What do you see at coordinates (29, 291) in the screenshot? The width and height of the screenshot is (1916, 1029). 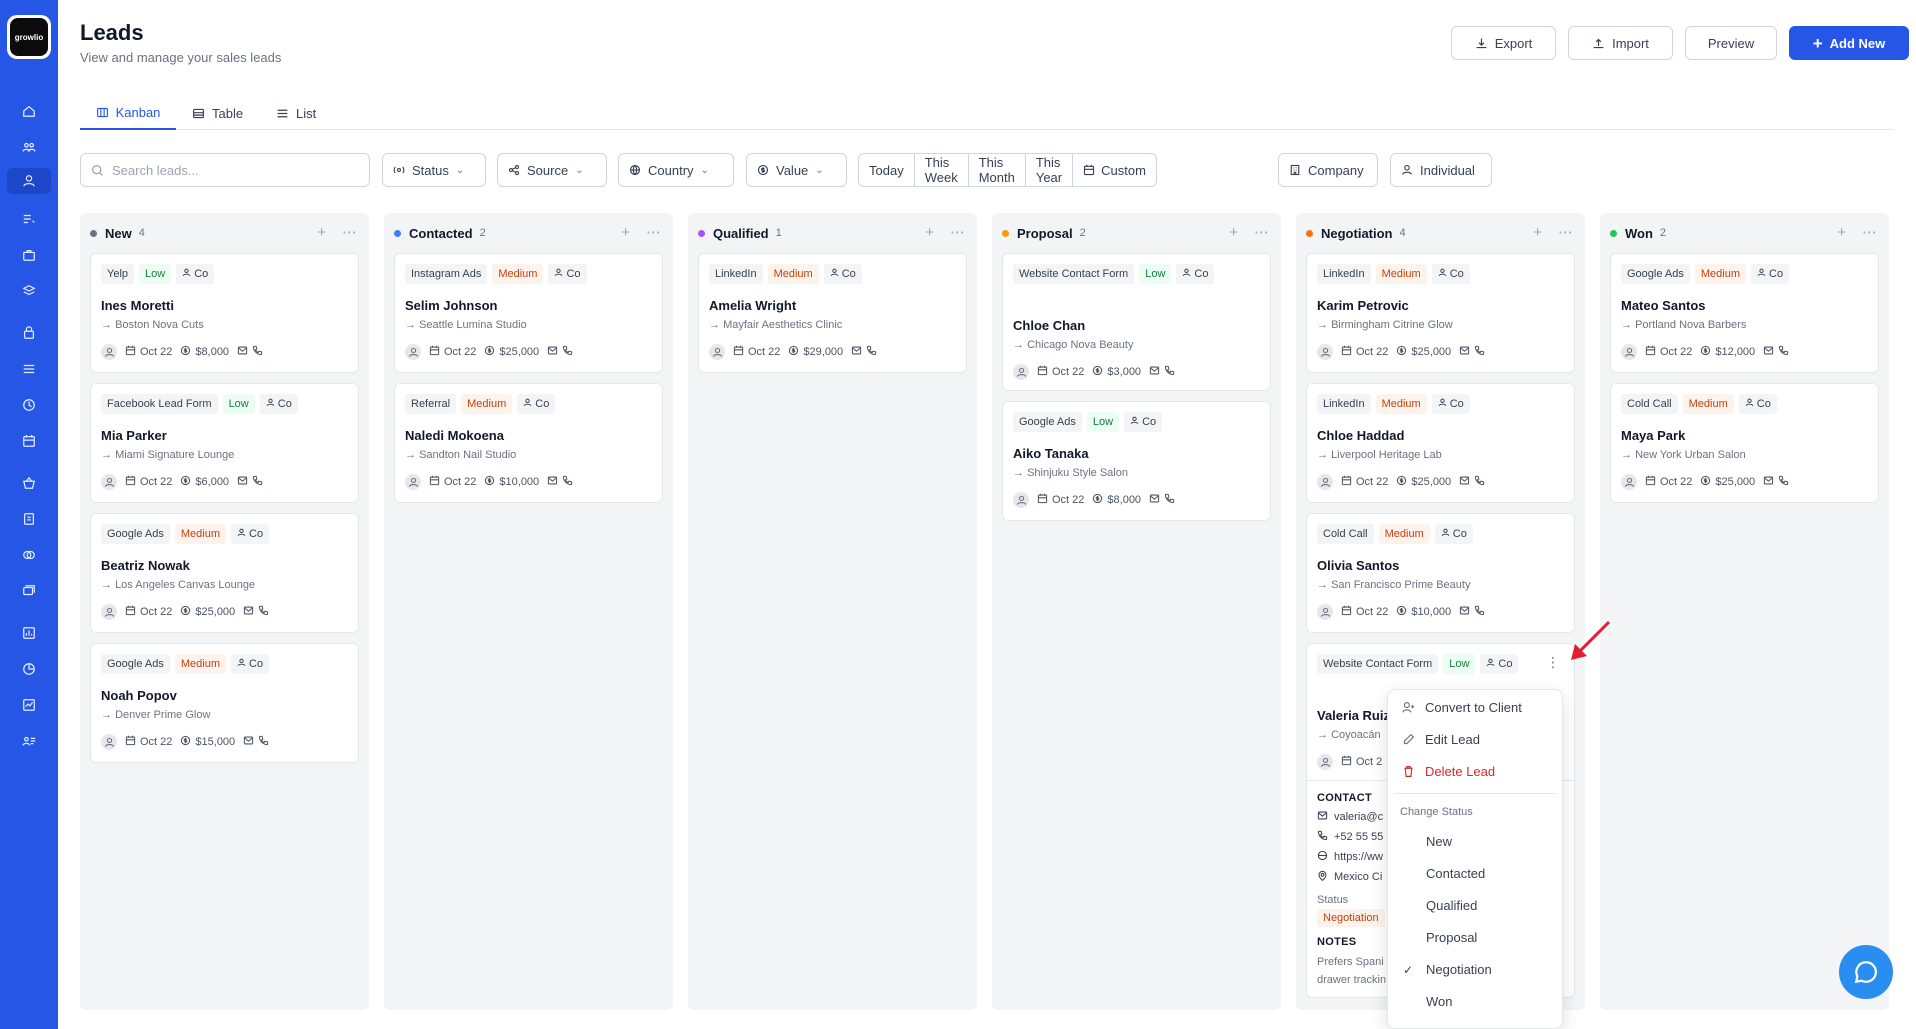 I see `layers-icon` at bounding box center [29, 291].